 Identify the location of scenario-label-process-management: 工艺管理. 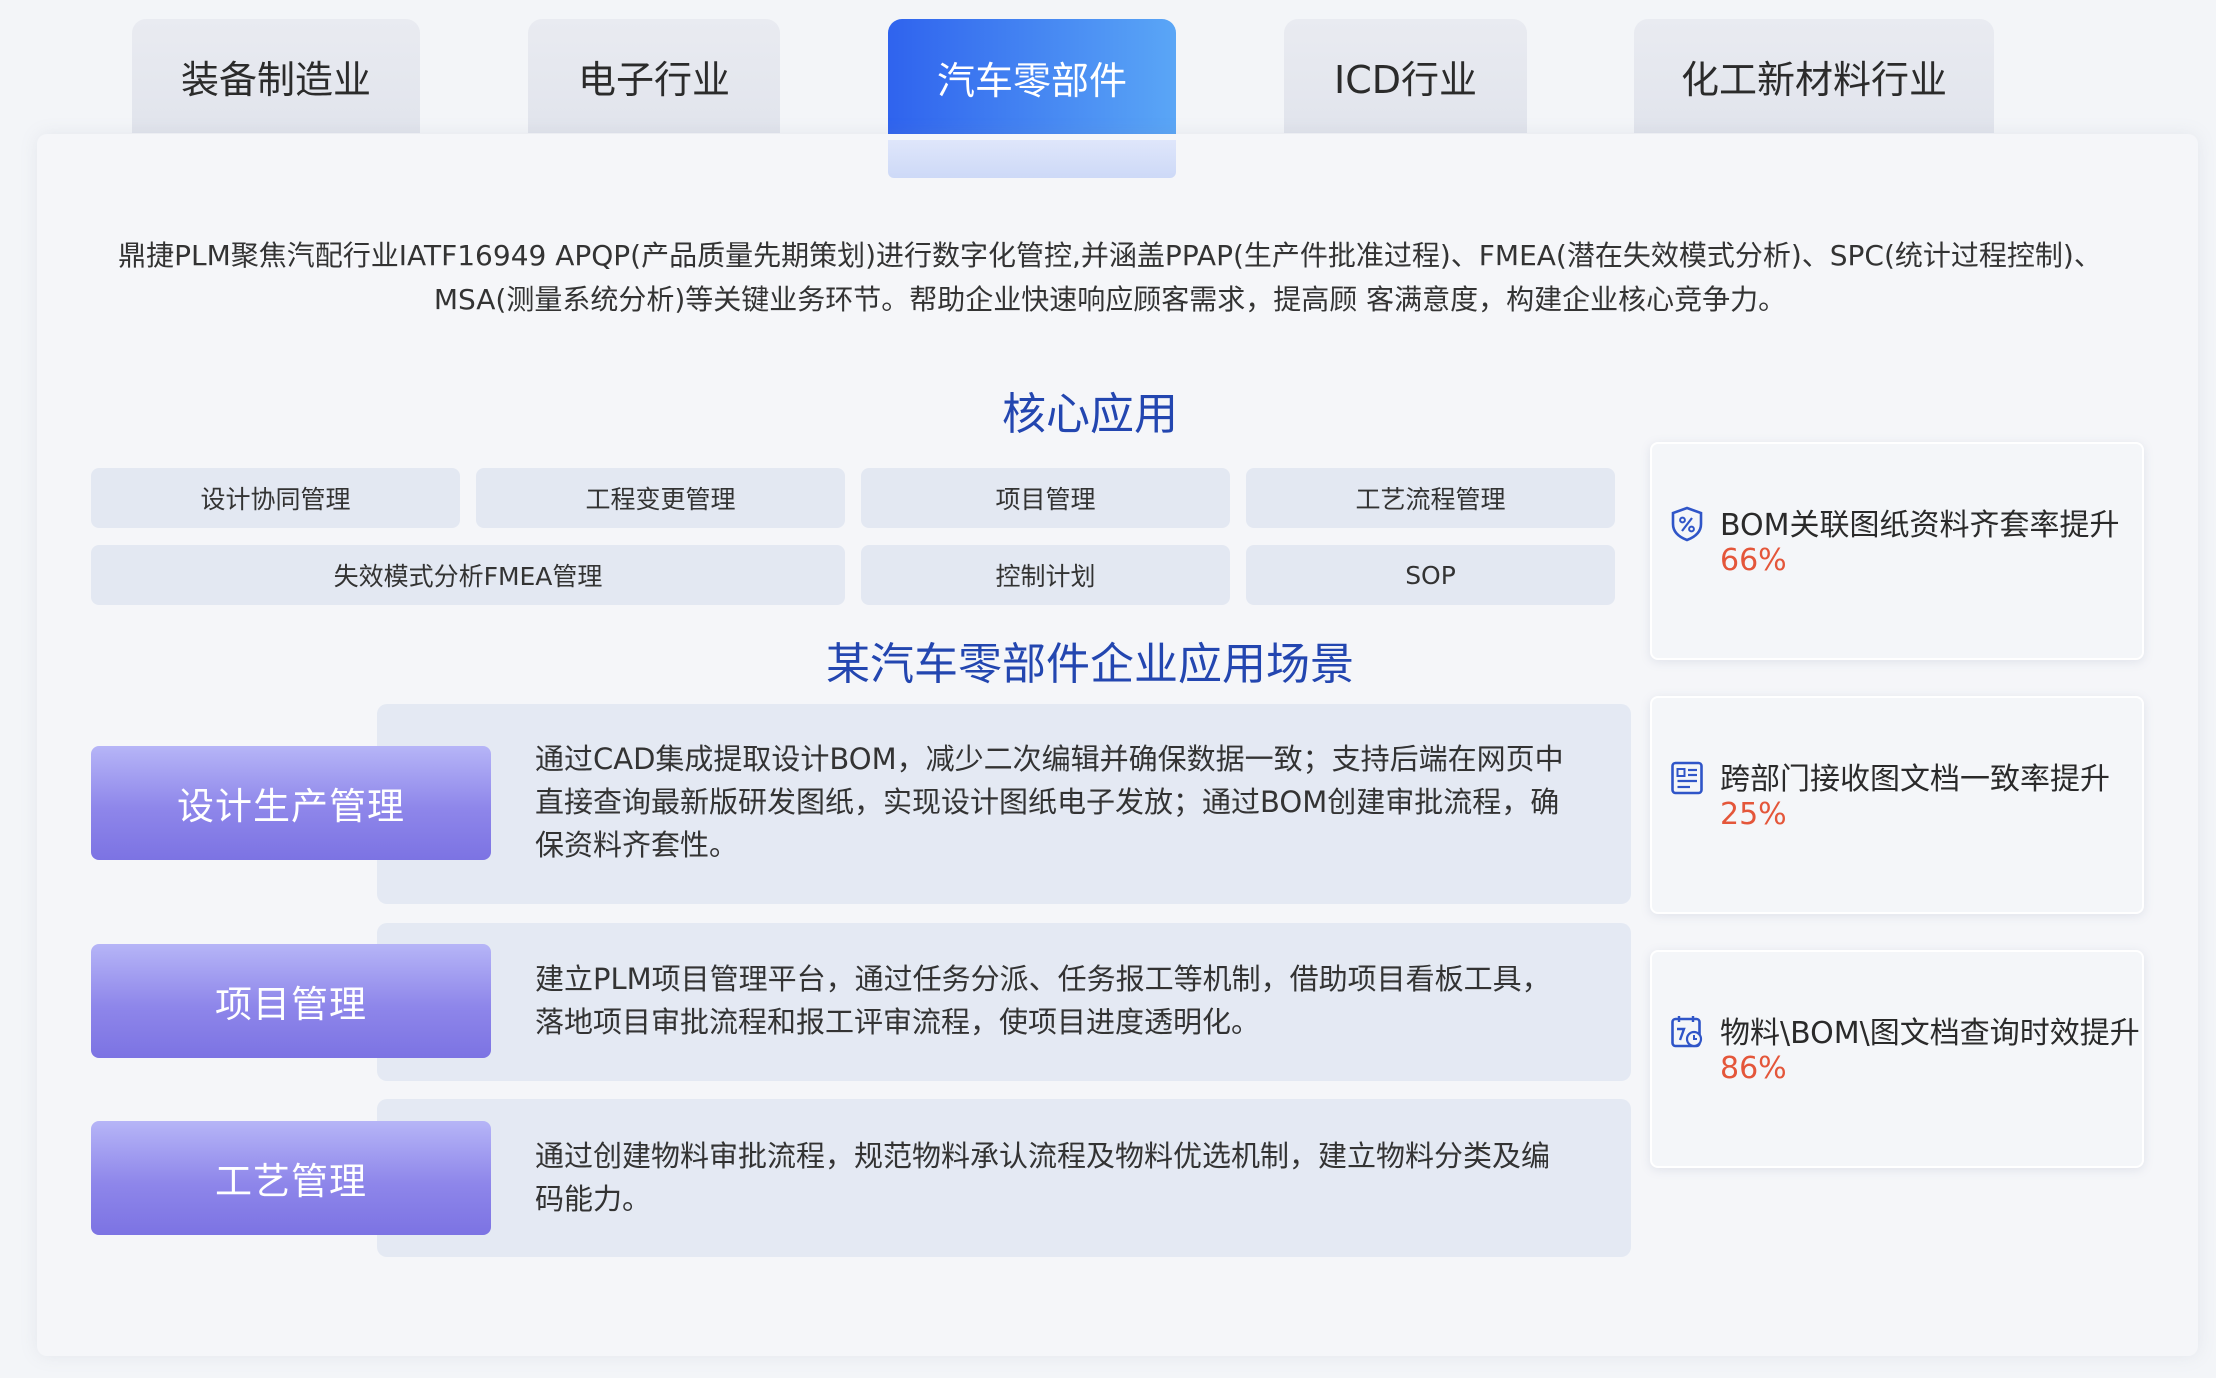
(291, 1178).